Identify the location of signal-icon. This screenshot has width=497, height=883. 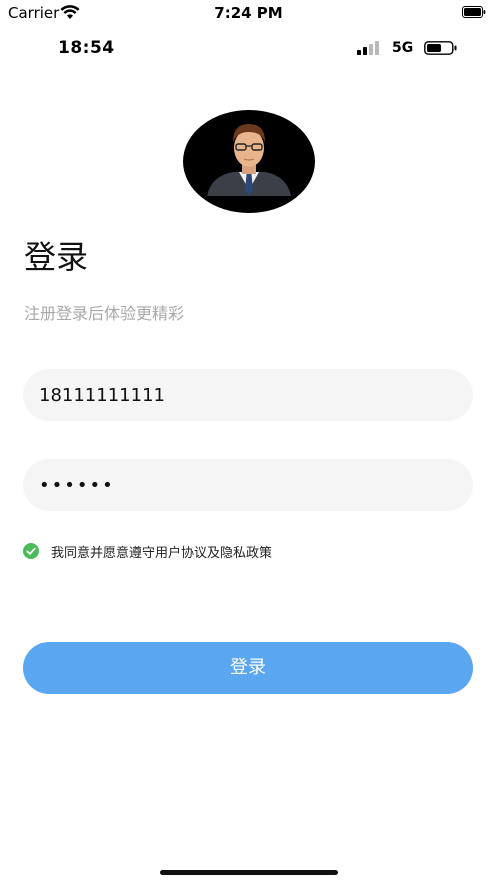
(368, 48).